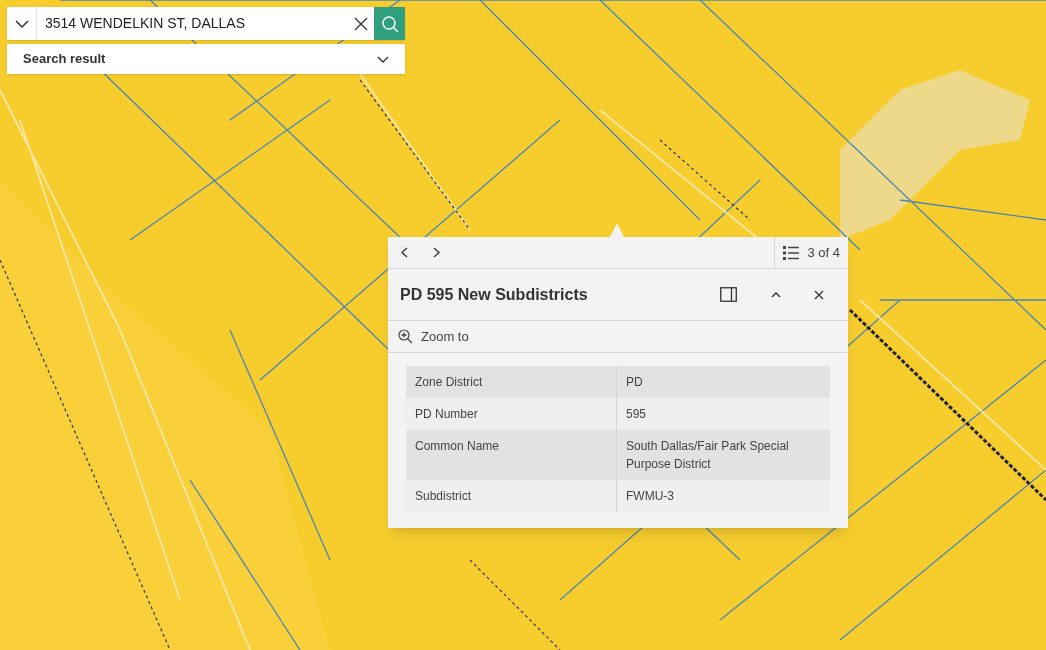  I want to click on dock-icon, so click(728, 294).